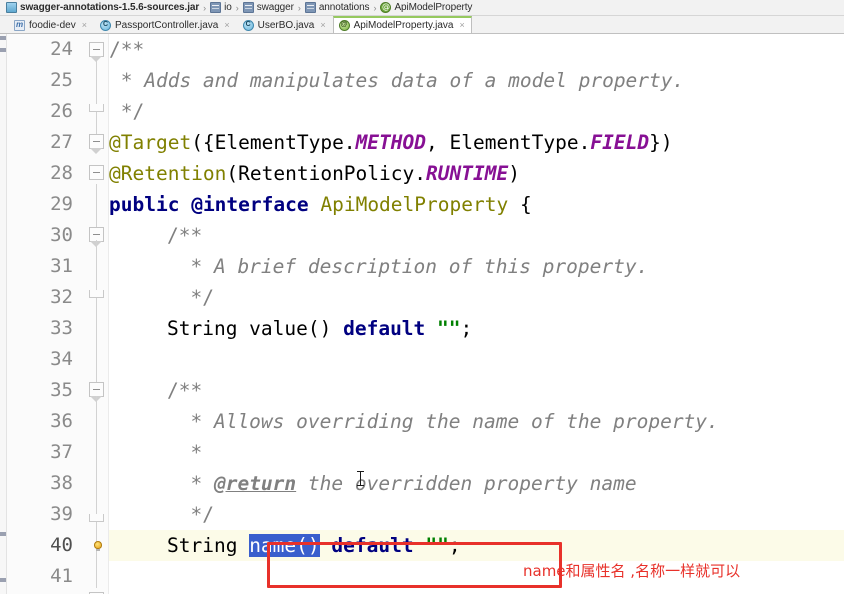  I want to click on jar-icon, so click(11, 7).